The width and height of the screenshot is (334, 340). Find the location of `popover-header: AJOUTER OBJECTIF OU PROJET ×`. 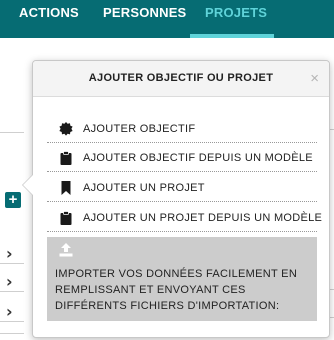

popover-header: AJOUTER OBJECTIF OU PROJET × is located at coordinates (181, 79).